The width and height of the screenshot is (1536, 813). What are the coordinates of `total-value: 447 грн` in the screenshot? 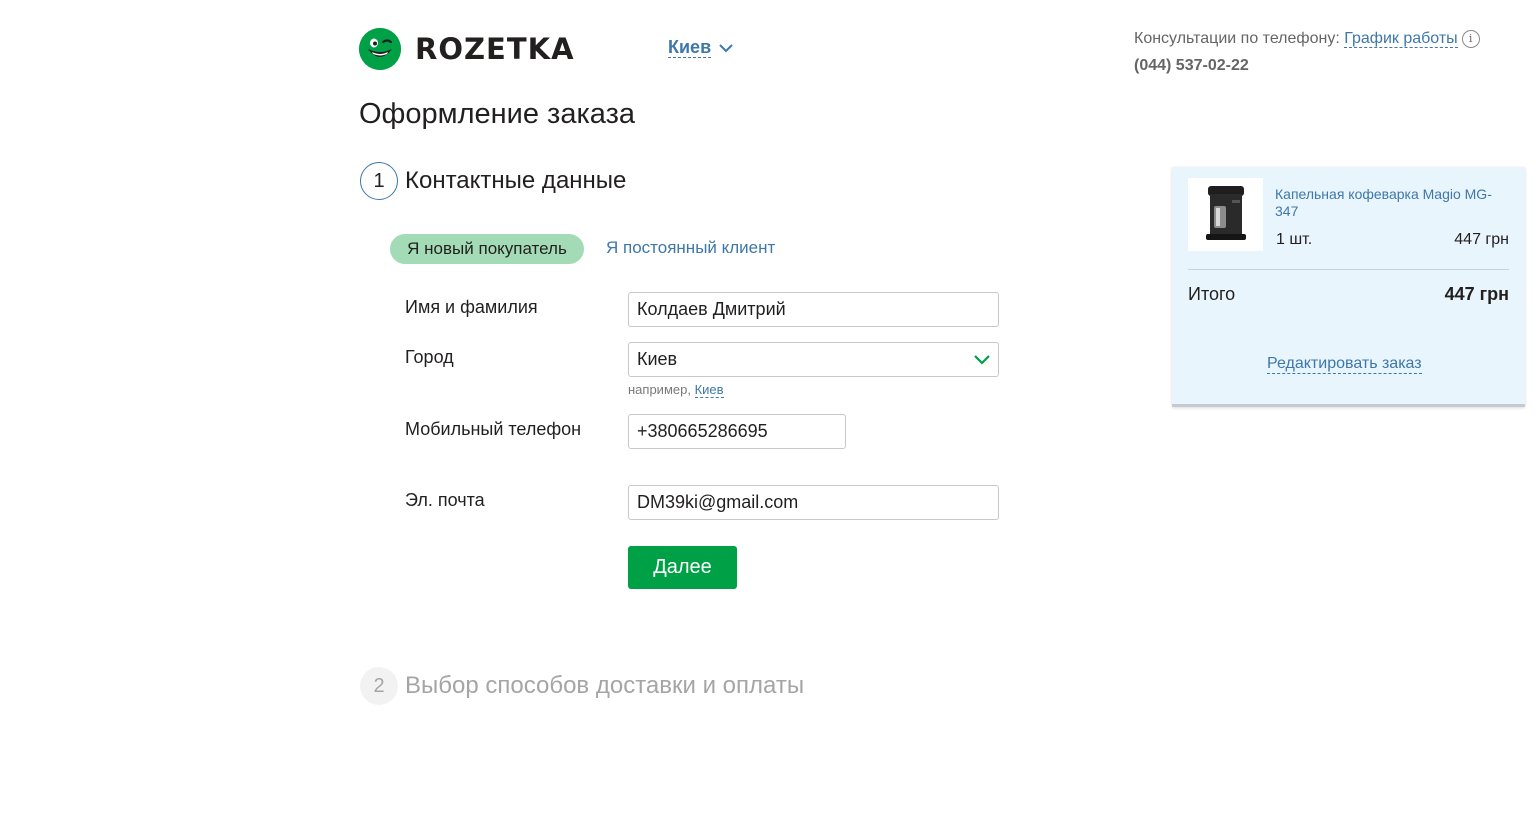 It's located at (1476, 294).